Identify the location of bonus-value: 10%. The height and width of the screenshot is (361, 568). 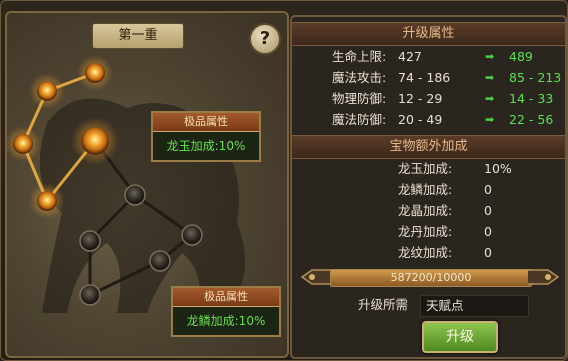
(498, 168).